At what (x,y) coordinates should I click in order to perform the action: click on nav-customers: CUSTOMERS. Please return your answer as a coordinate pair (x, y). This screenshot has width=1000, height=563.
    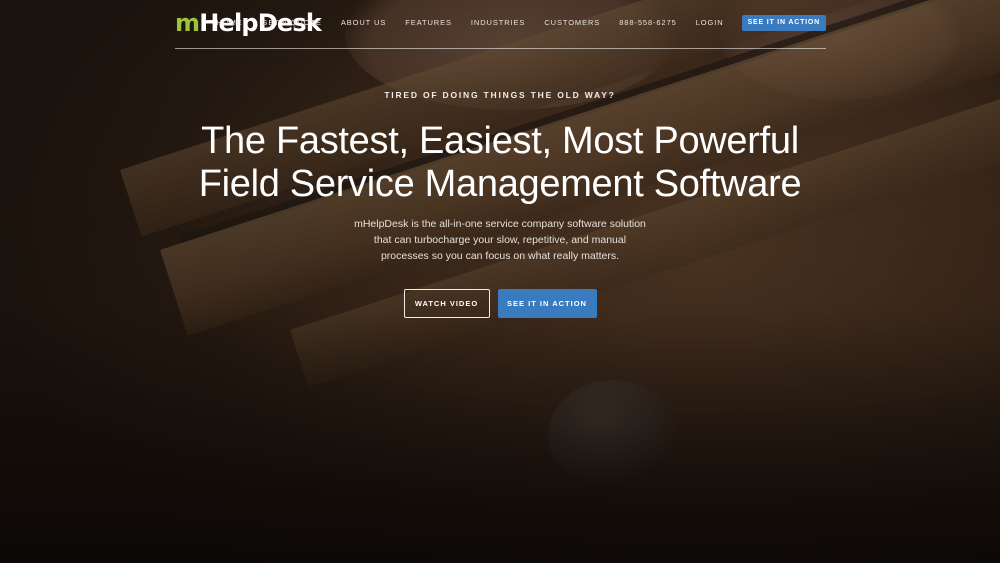
    Looking at the image, I should click on (572, 23).